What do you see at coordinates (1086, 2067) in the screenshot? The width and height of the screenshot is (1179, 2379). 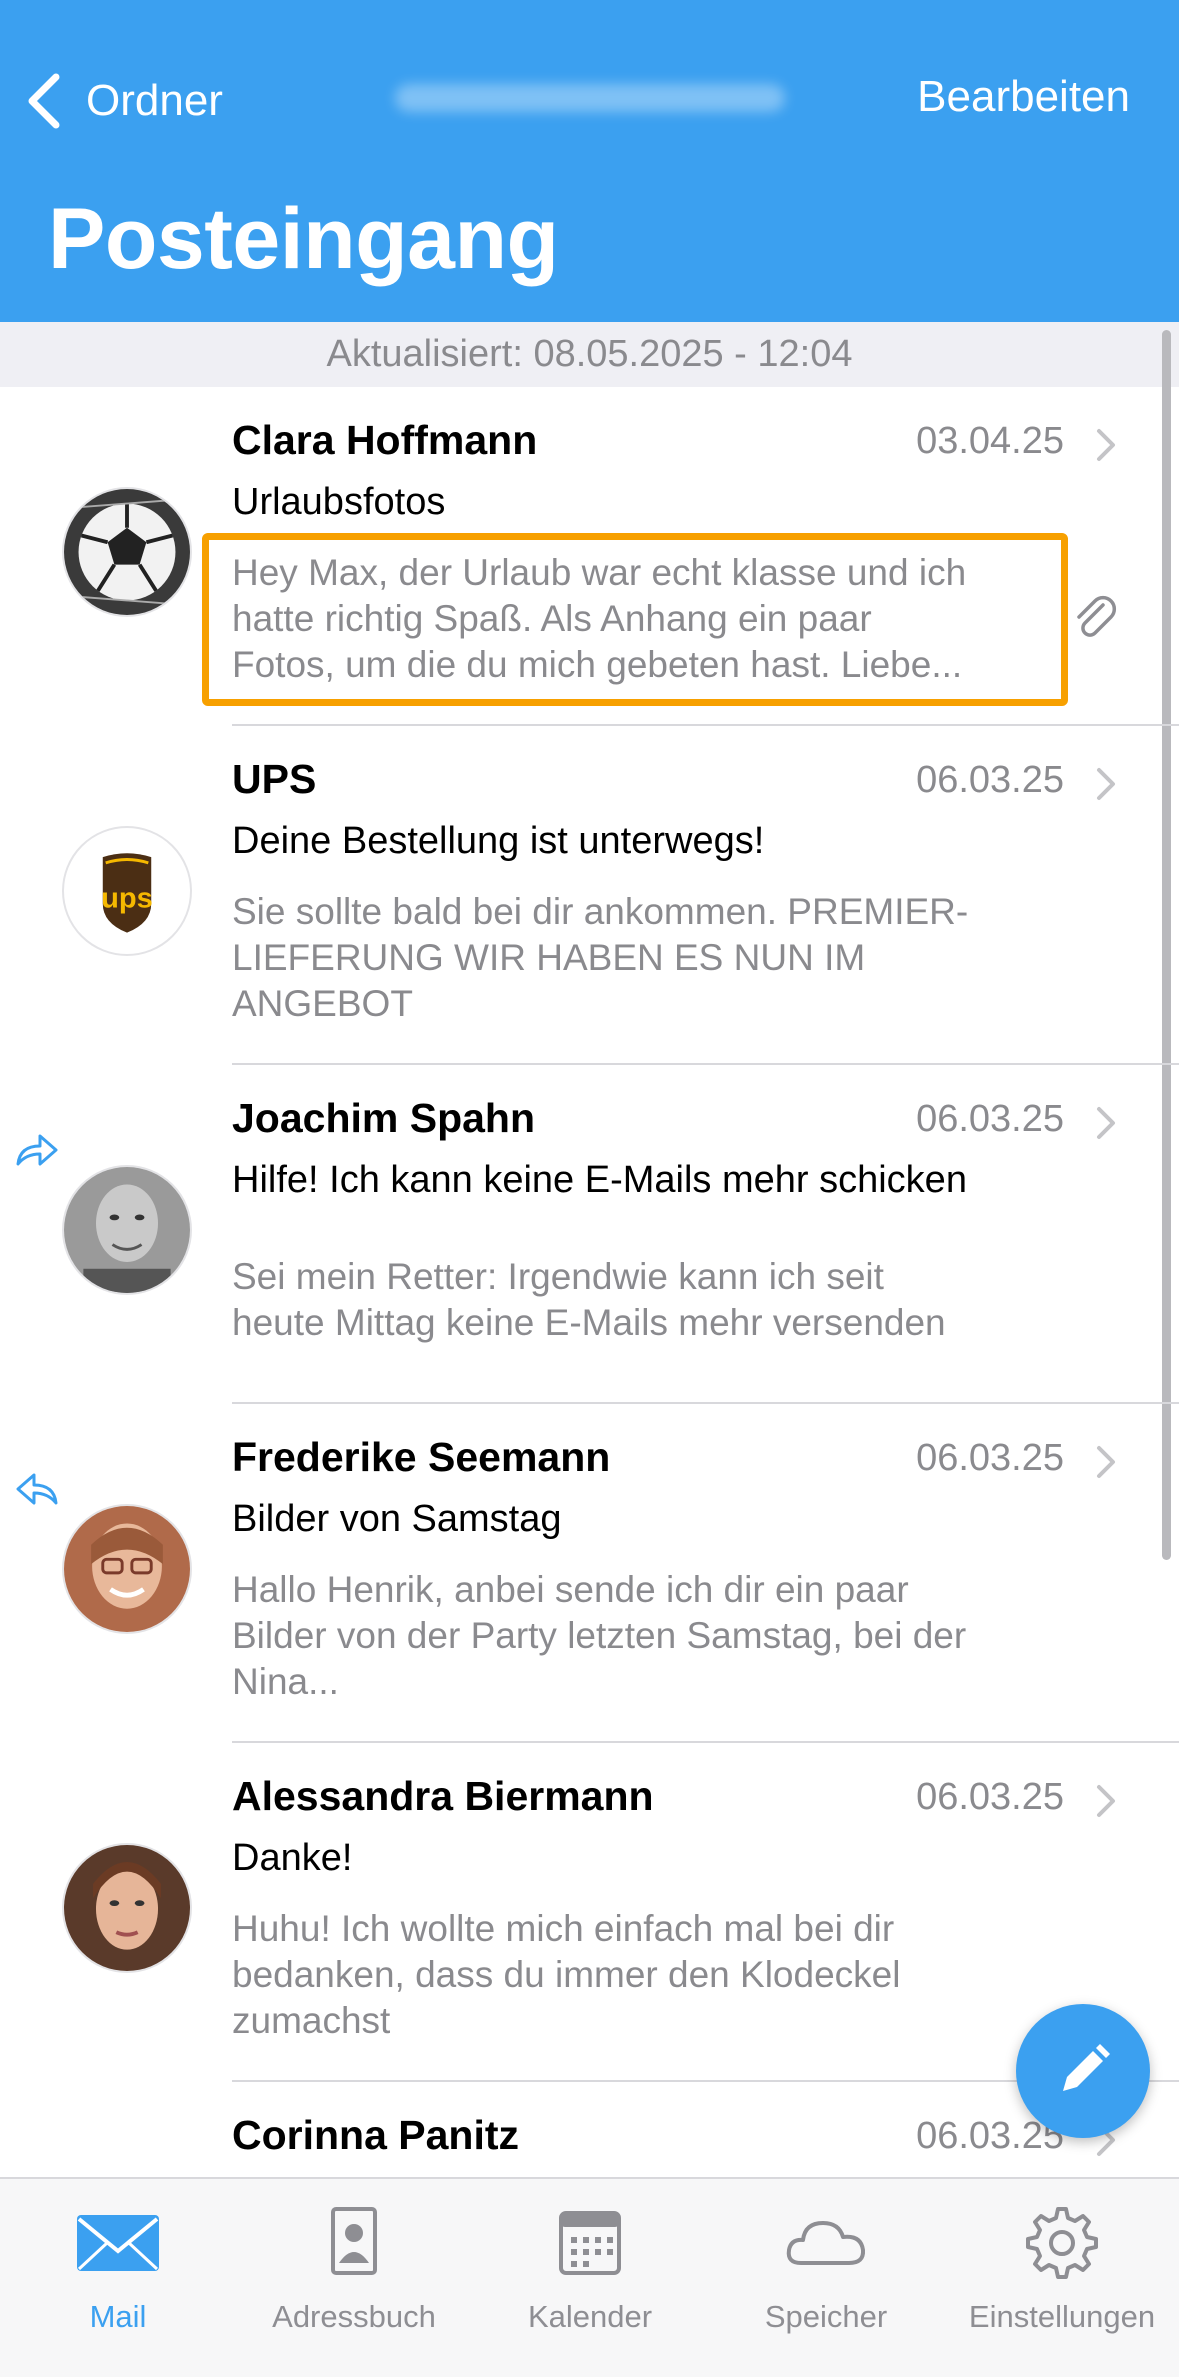 I see `pencil-icon` at bounding box center [1086, 2067].